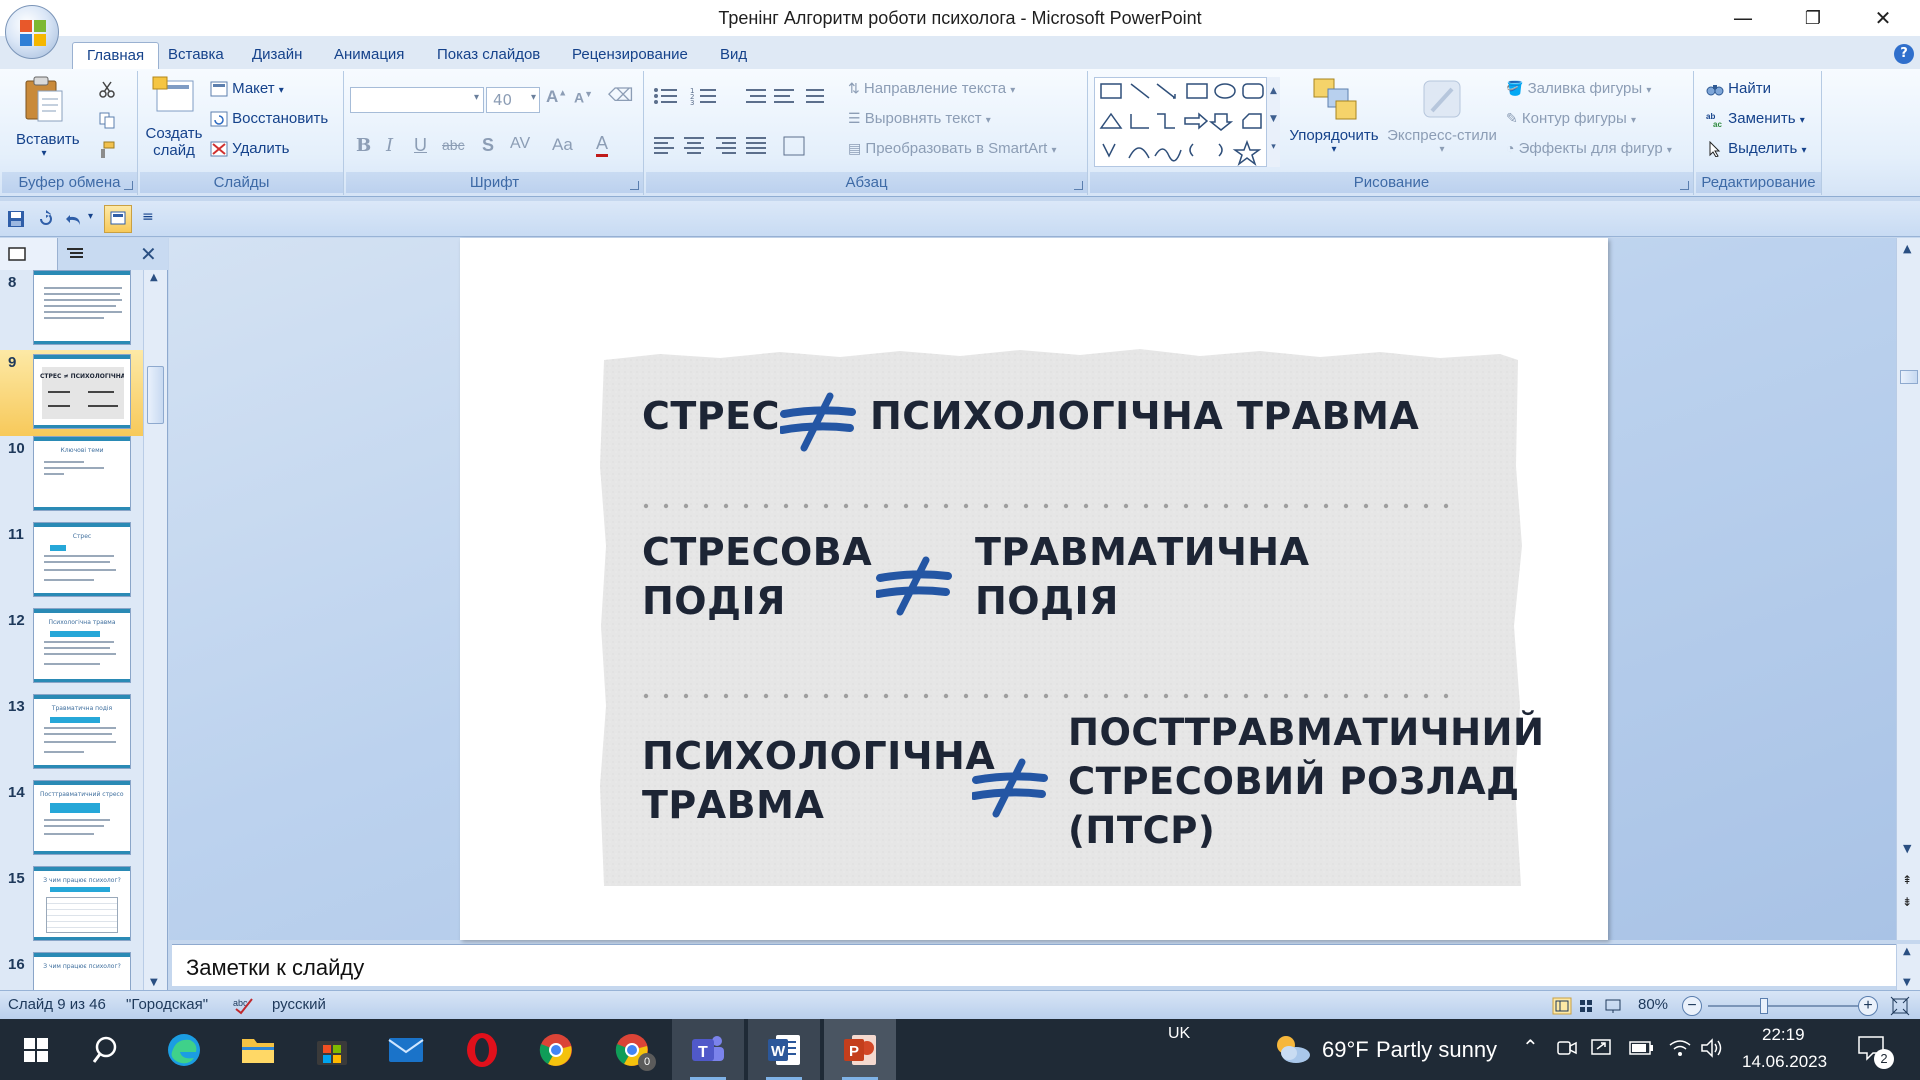 This screenshot has width=1920, height=1080. I want to click on repeat-icon, so click(46, 219).